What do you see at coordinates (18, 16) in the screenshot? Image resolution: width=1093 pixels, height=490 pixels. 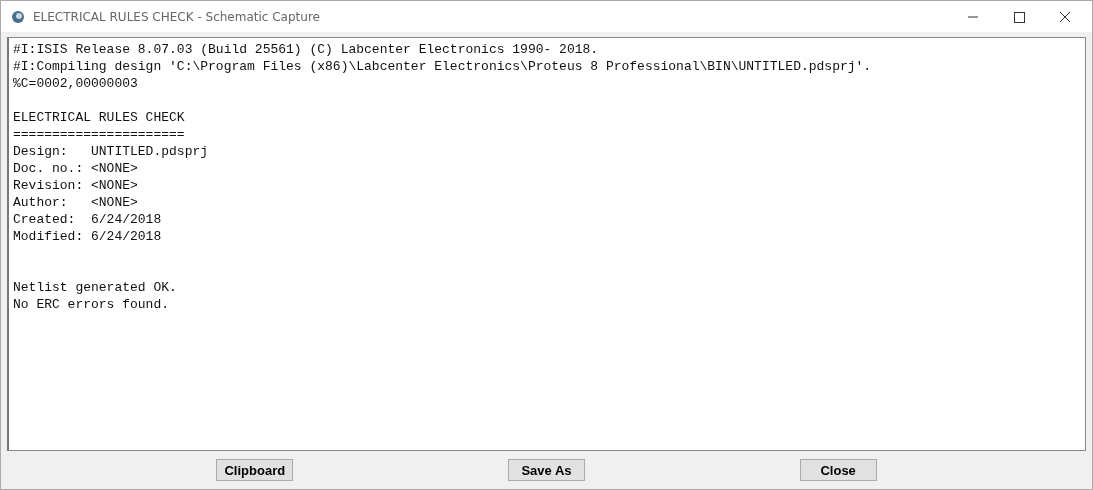 I see `app-icon` at bounding box center [18, 16].